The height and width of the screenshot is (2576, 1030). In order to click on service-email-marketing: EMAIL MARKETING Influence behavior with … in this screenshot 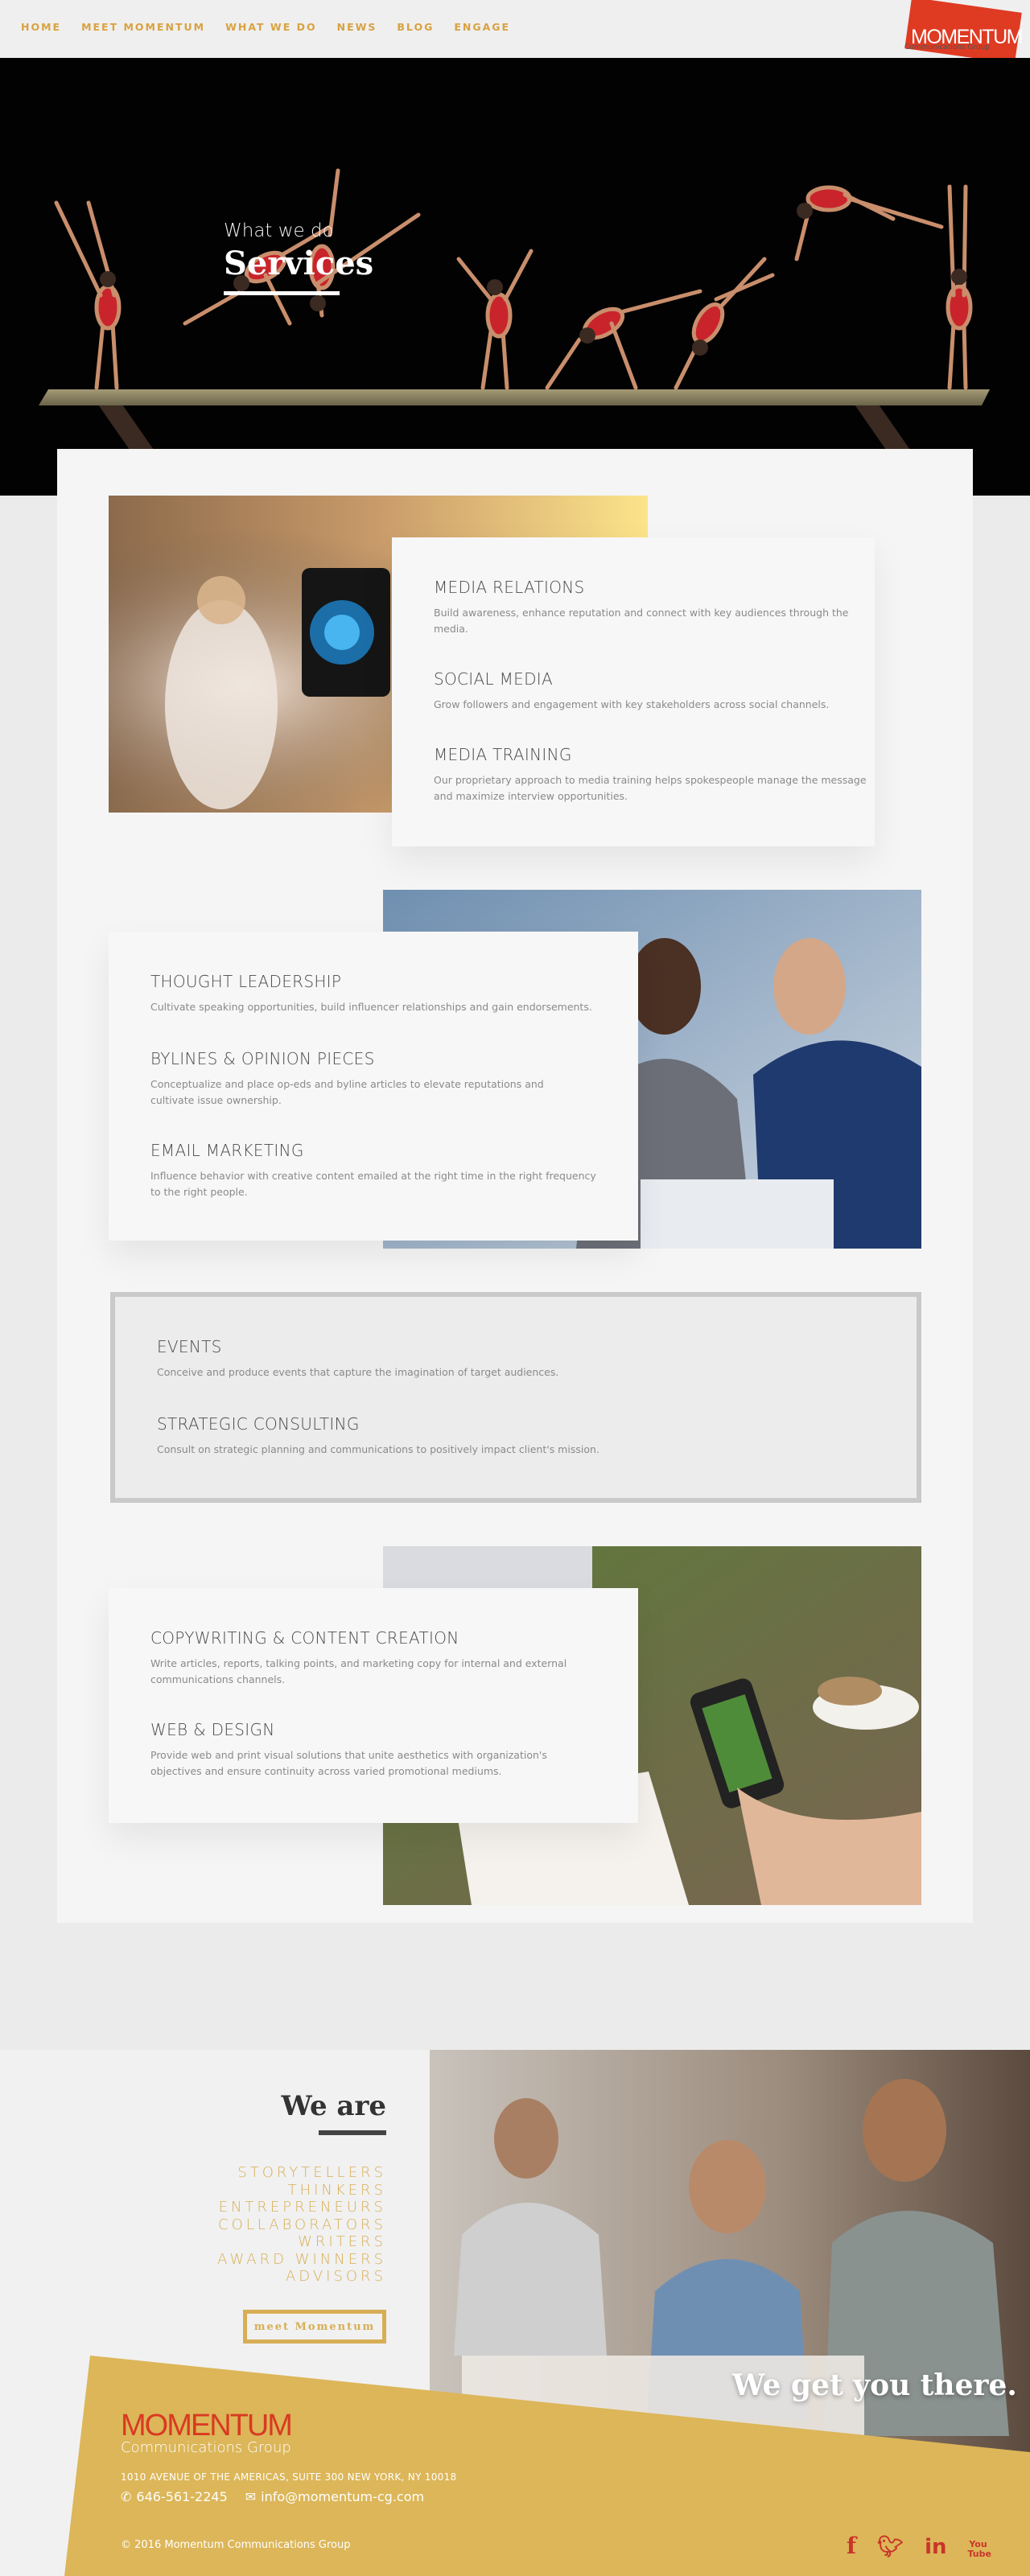, I will do `click(375, 1170)`.